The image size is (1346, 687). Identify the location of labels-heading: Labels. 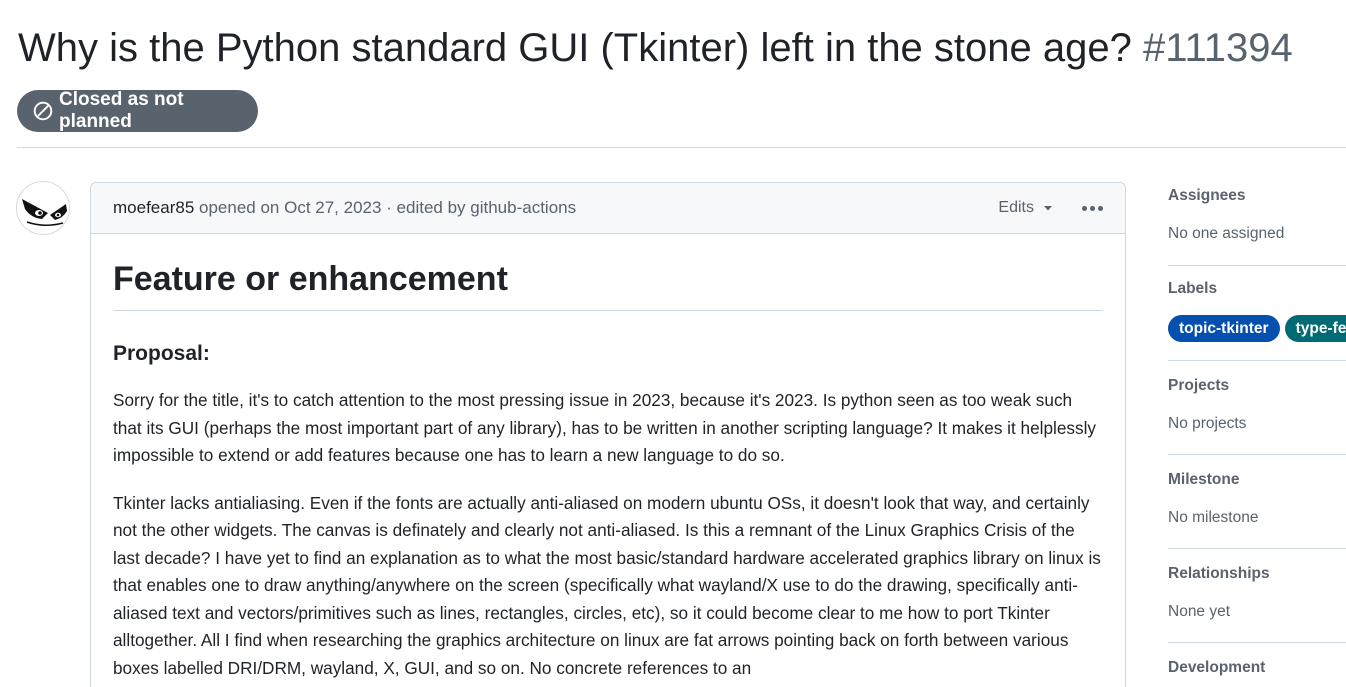
(1257, 289).